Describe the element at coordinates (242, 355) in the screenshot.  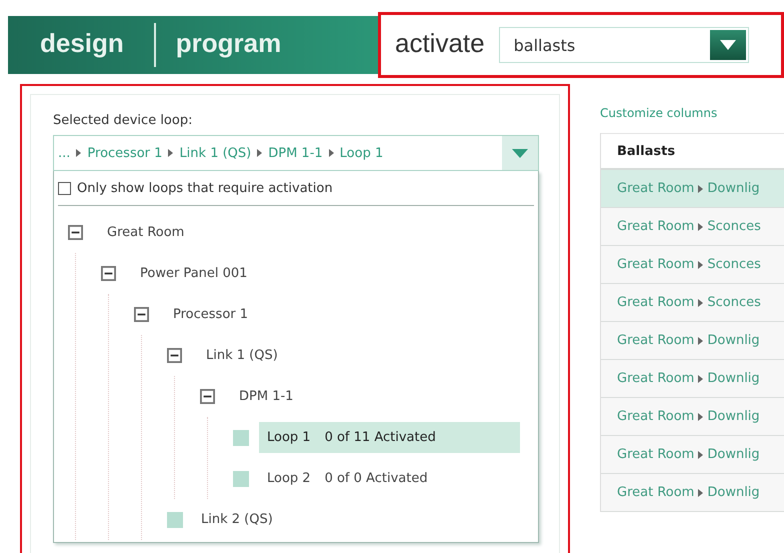
I see `tree-item: Link 1 (QS)` at that location.